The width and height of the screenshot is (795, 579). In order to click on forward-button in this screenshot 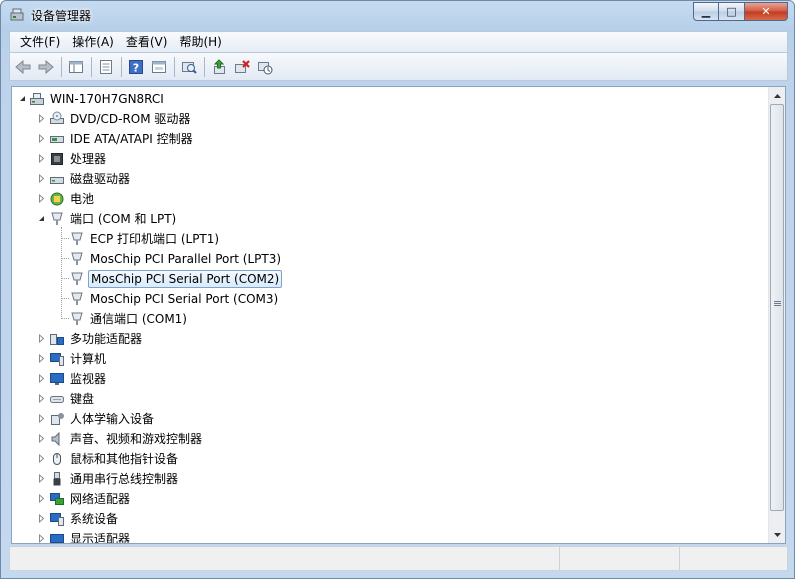, I will do `click(46, 67)`.